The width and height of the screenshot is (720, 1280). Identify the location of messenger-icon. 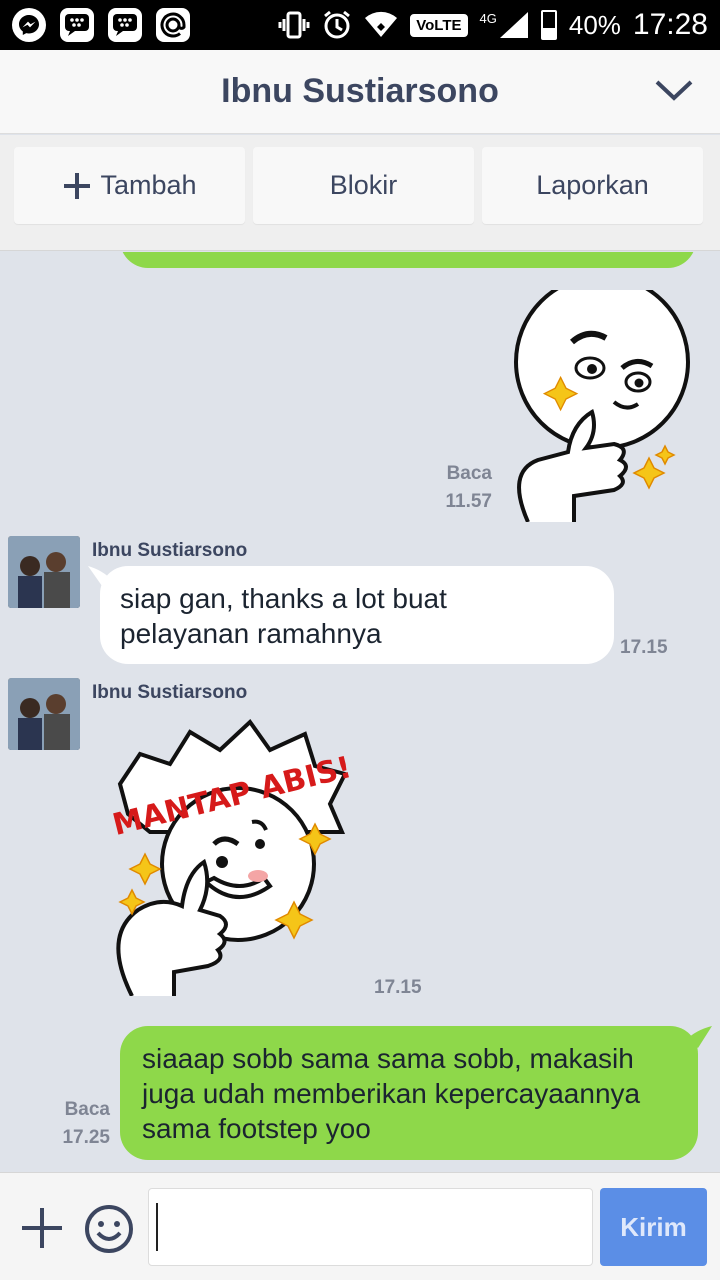
(29, 25).